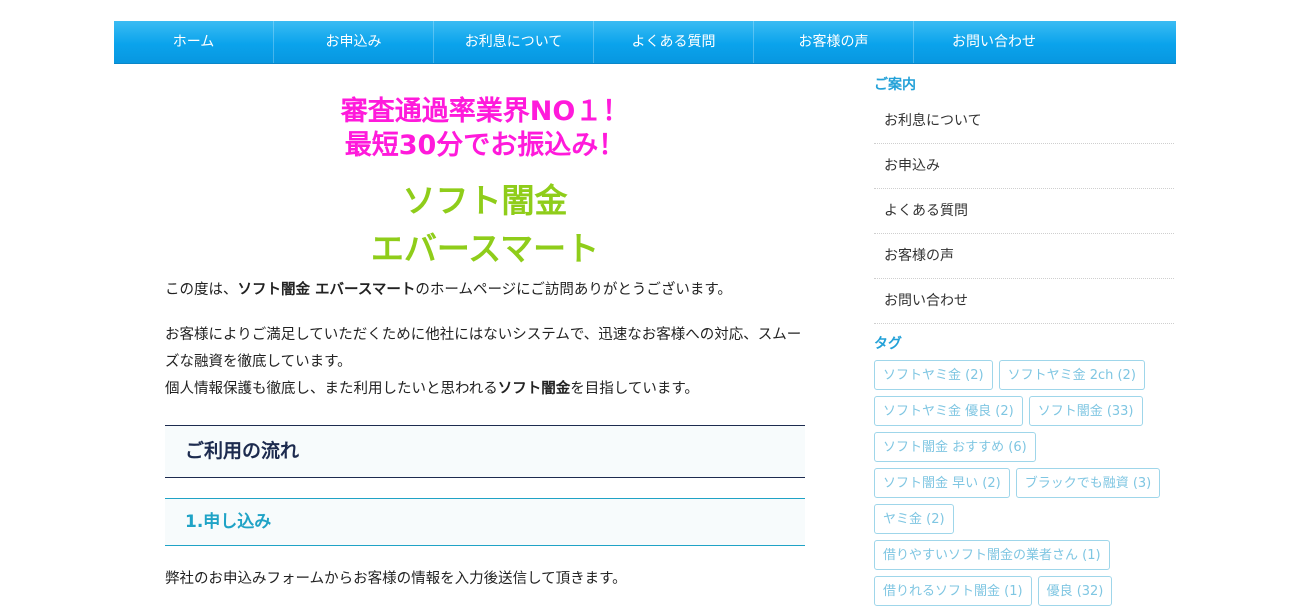 This screenshot has width=1290, height=612. I want to click on global-nav: ホーム お申込み お利息について よくある質問 お客様の声 お問い合わせ, so click(645, 42).